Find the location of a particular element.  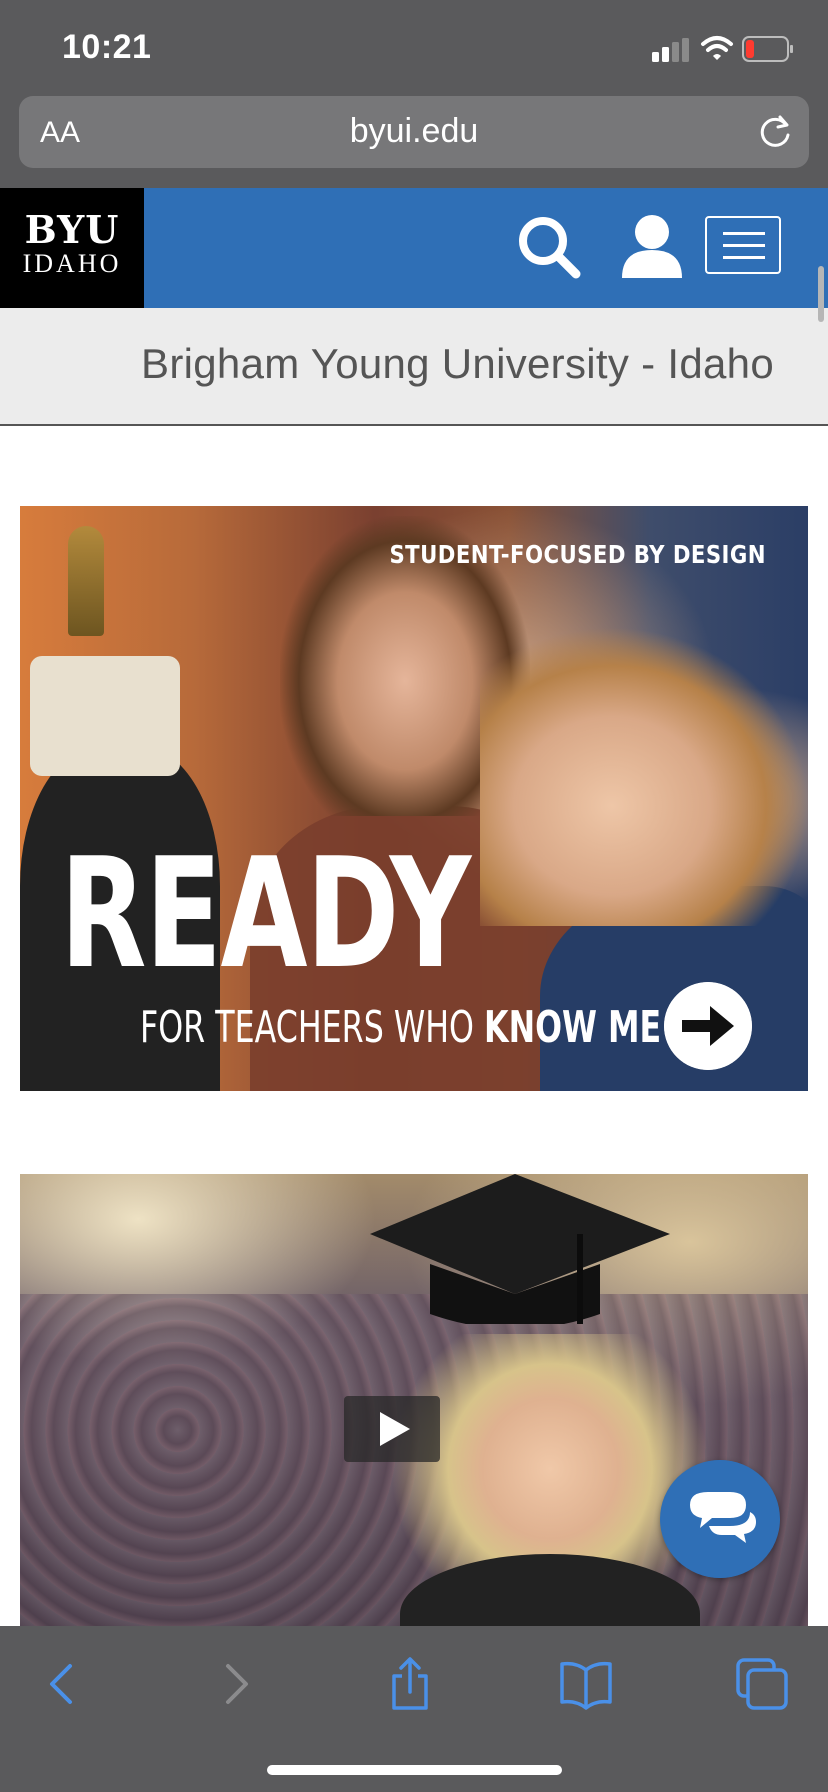

banner-subline-bold: KNOW ME is located at coordinates (573, 1027).